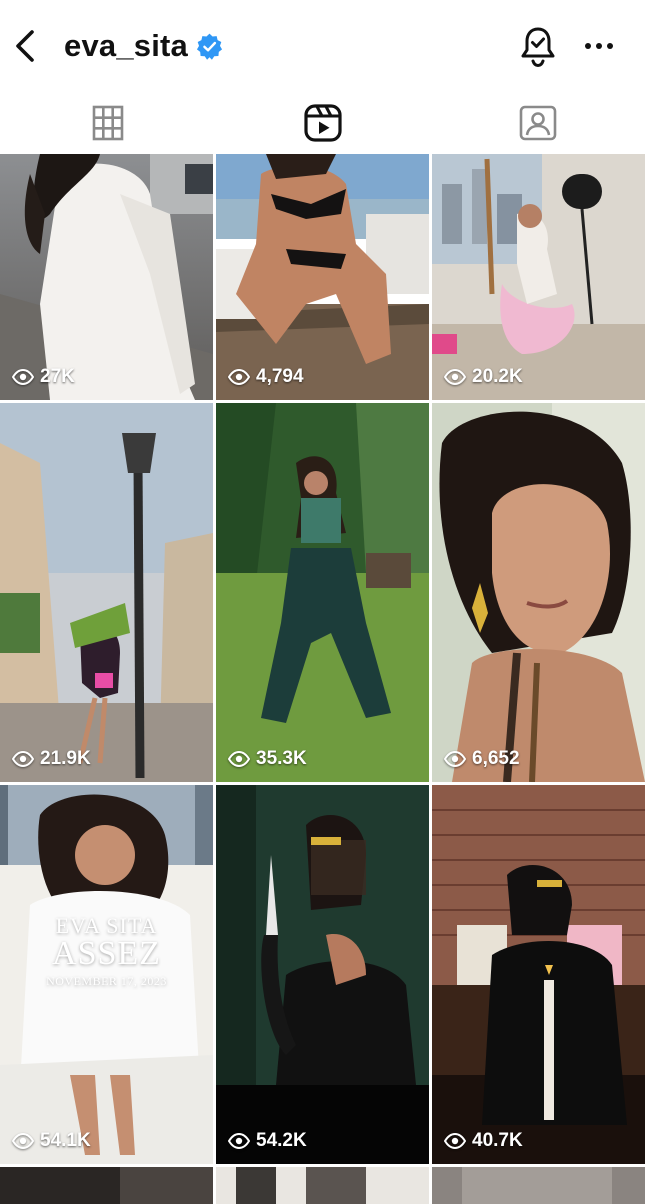 The image size is (645, 1204). I want to click on view-count: 27K, so click(43, 377).